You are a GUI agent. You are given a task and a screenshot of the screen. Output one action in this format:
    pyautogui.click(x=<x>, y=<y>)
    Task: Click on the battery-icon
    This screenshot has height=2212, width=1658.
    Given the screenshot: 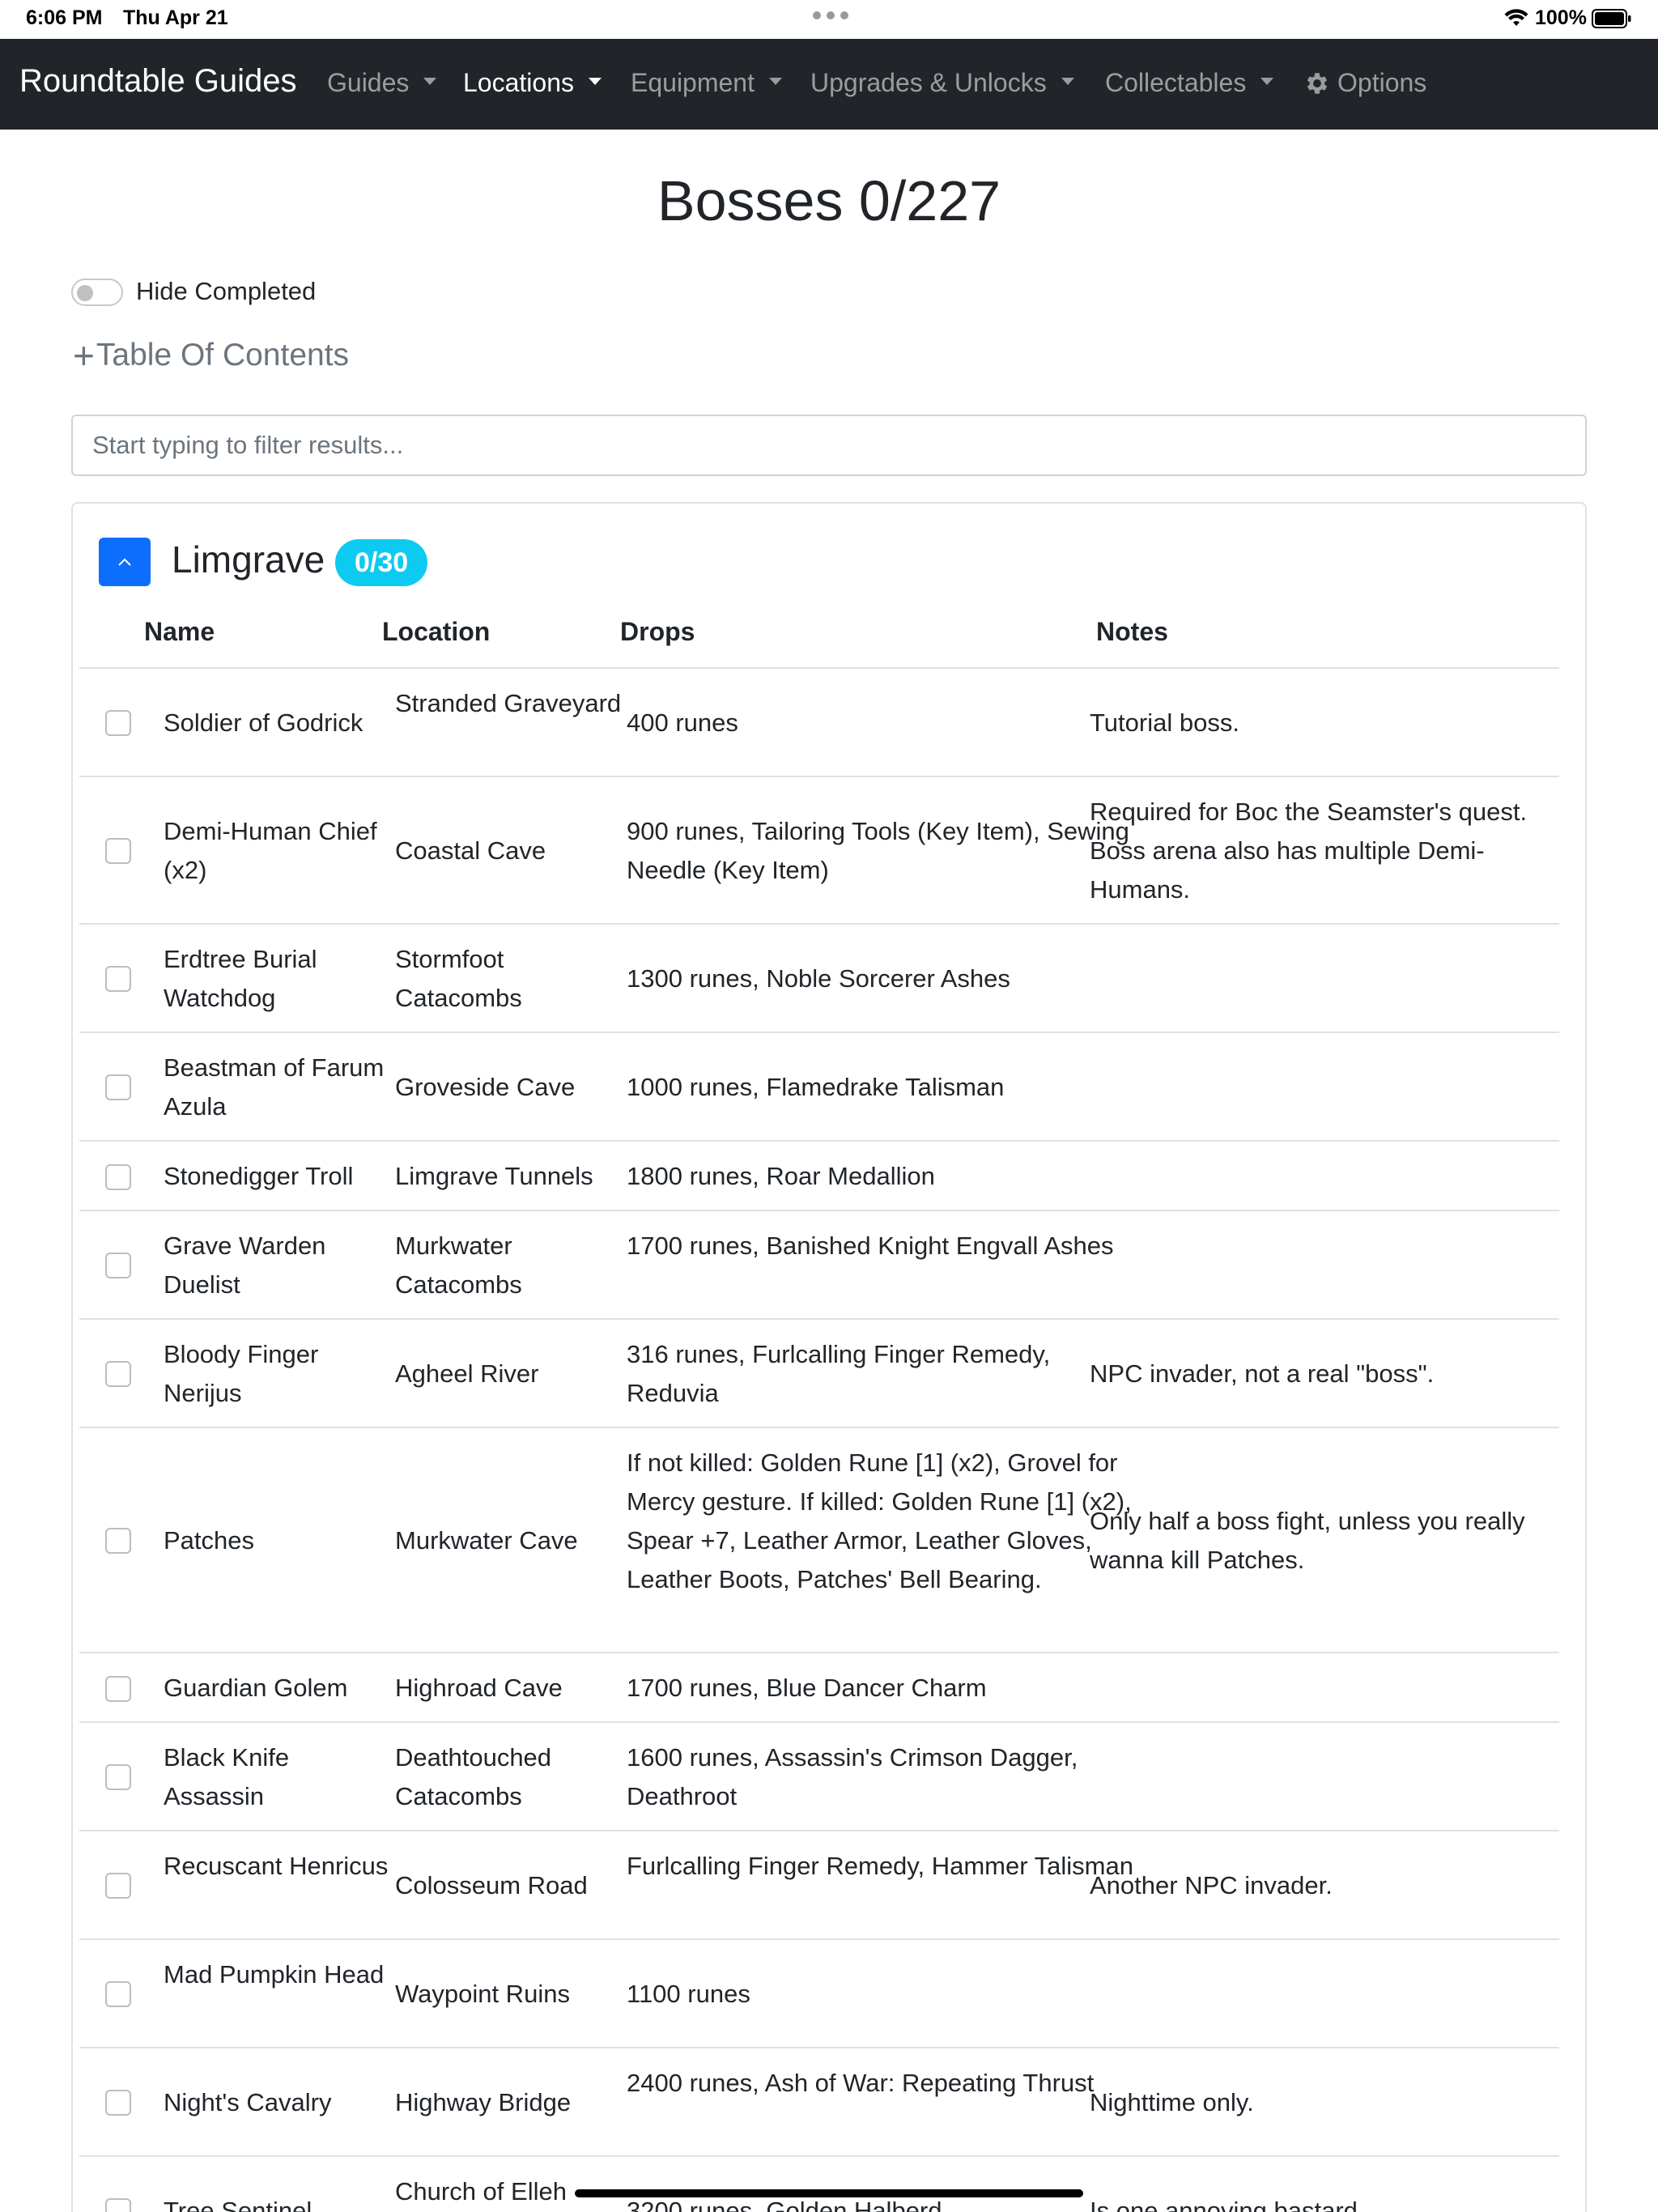 What is the action you would take?
    pyautogui.click(x=1611, y=19)
    